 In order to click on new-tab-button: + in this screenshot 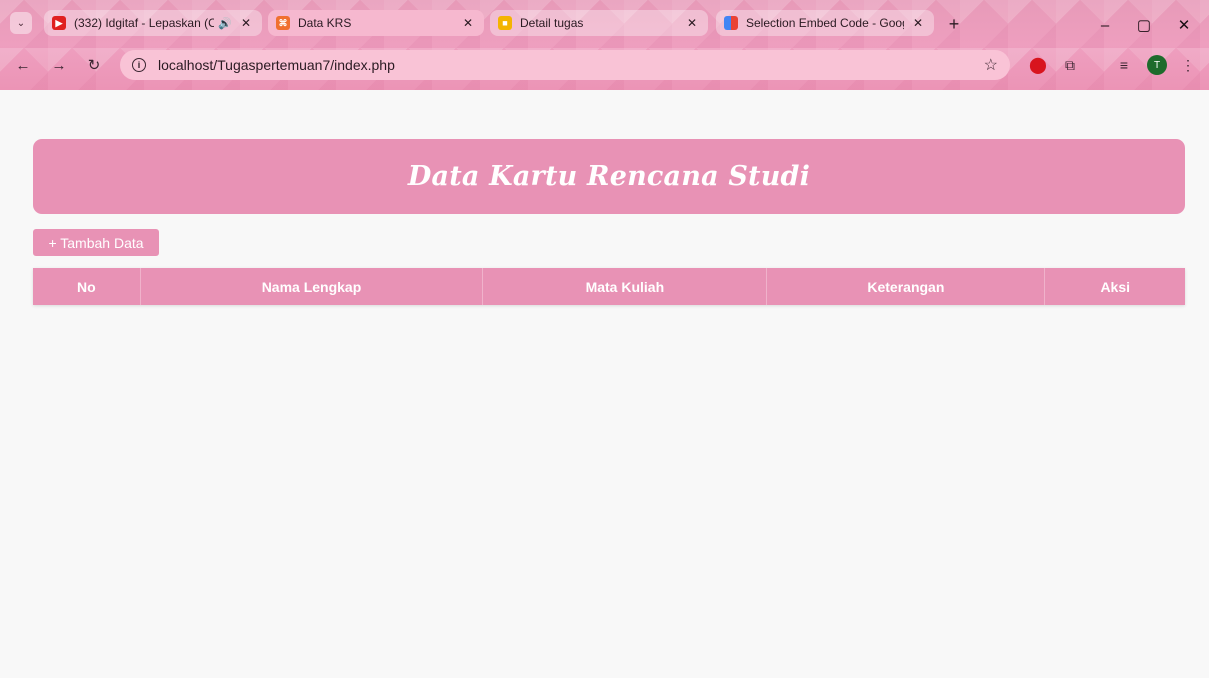, I will do `click(954, 24)`.